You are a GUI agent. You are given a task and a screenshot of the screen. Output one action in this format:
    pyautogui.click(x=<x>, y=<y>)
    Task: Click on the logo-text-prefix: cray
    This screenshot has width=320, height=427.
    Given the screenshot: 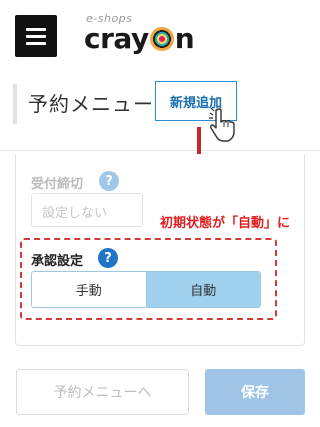 What is the action you would take?
    pyautogui.click(x=116, y=38)
    